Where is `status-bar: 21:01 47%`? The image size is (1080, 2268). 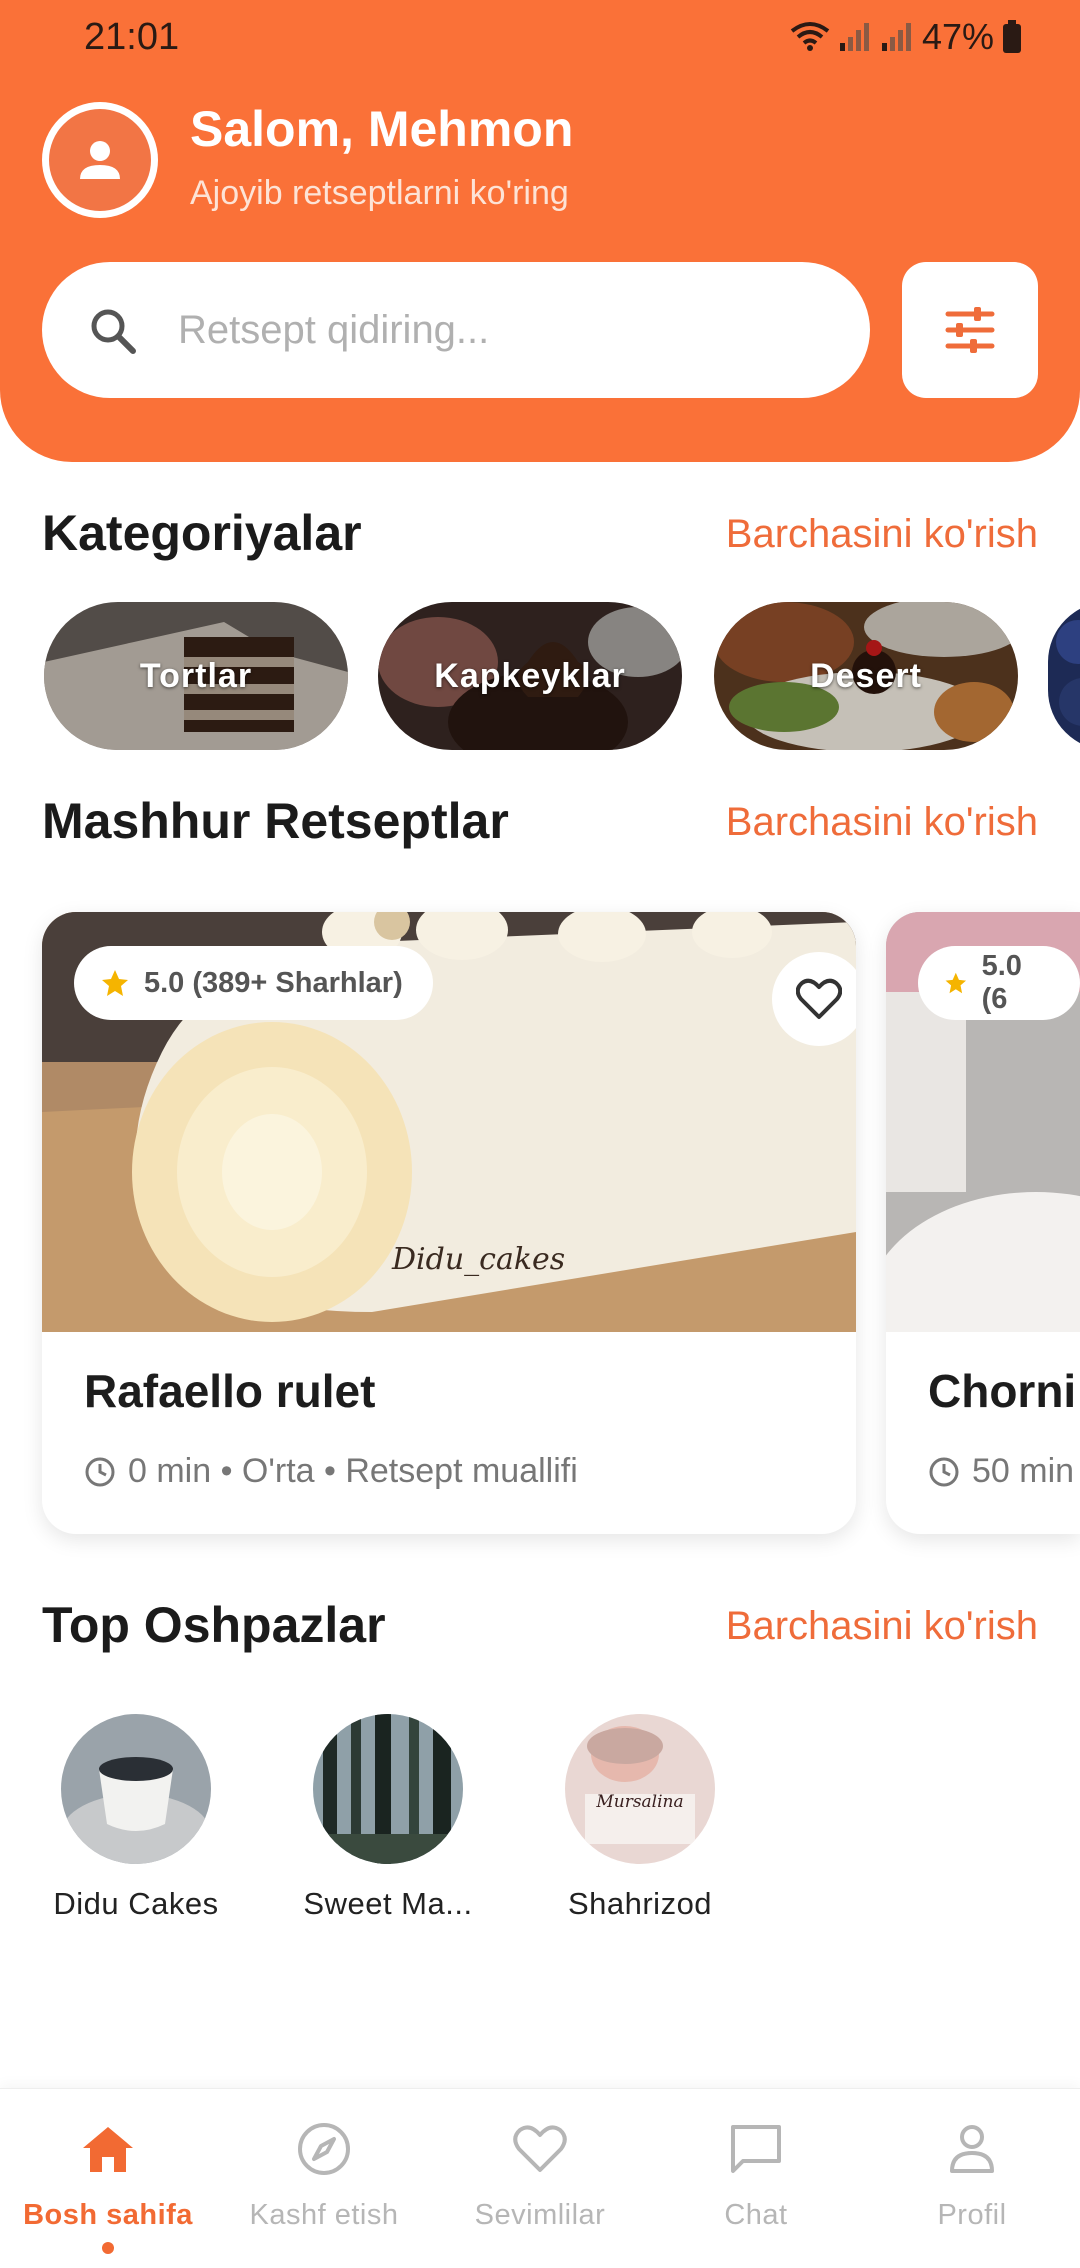
status-bar: 21:01 47% is located at coordinates (540, 40).